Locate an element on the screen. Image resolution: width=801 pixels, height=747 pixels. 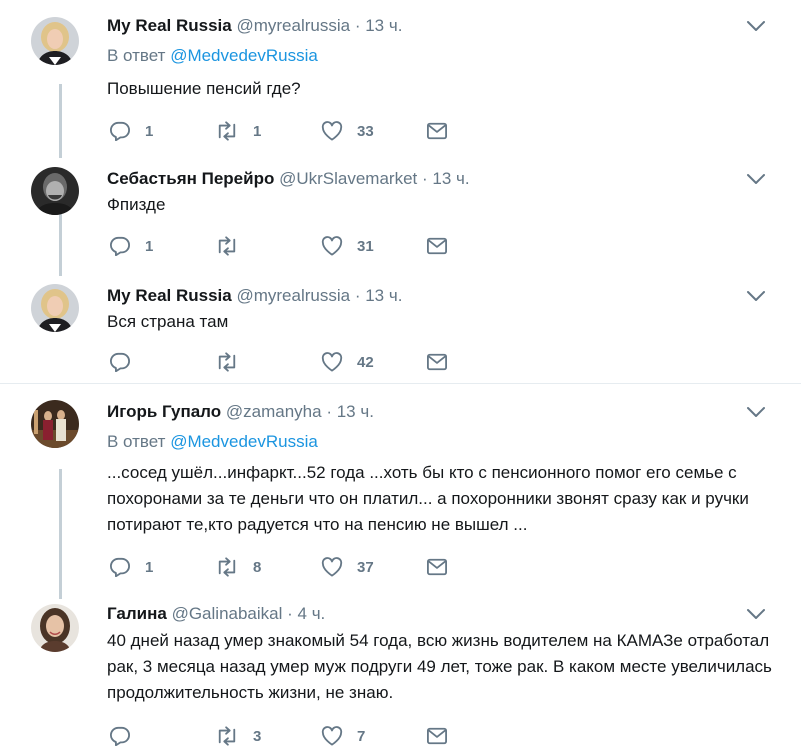
tweet-actions: 1 8 37 is located at coordinates (287, 567).